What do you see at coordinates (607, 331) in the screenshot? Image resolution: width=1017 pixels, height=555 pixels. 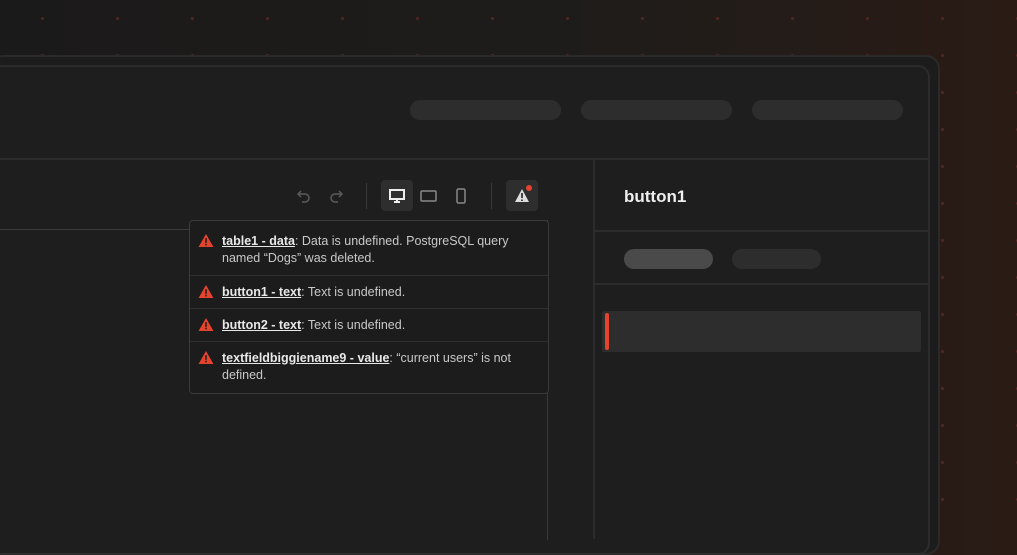 I see `error-indicator-bar` at bounding box center [607, 331].